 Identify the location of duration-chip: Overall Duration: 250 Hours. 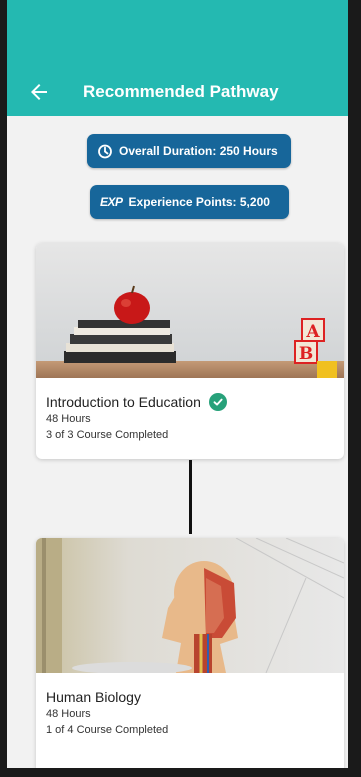
(189, 151).